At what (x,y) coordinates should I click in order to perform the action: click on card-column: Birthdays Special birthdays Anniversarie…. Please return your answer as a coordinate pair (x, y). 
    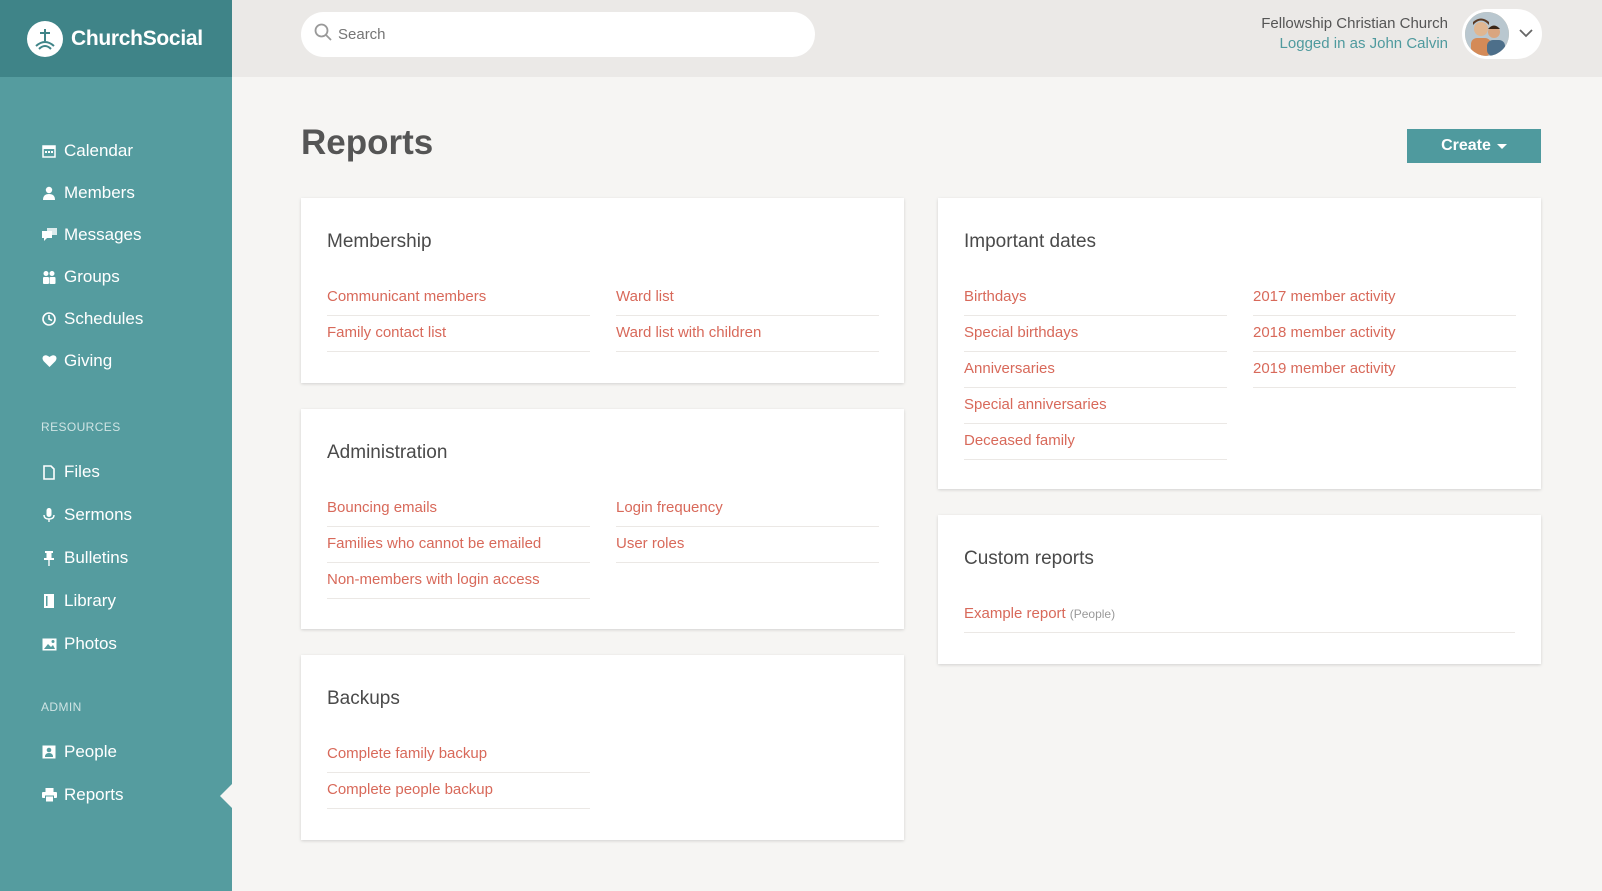
    Looking at the image, I should click on (1095, 370).